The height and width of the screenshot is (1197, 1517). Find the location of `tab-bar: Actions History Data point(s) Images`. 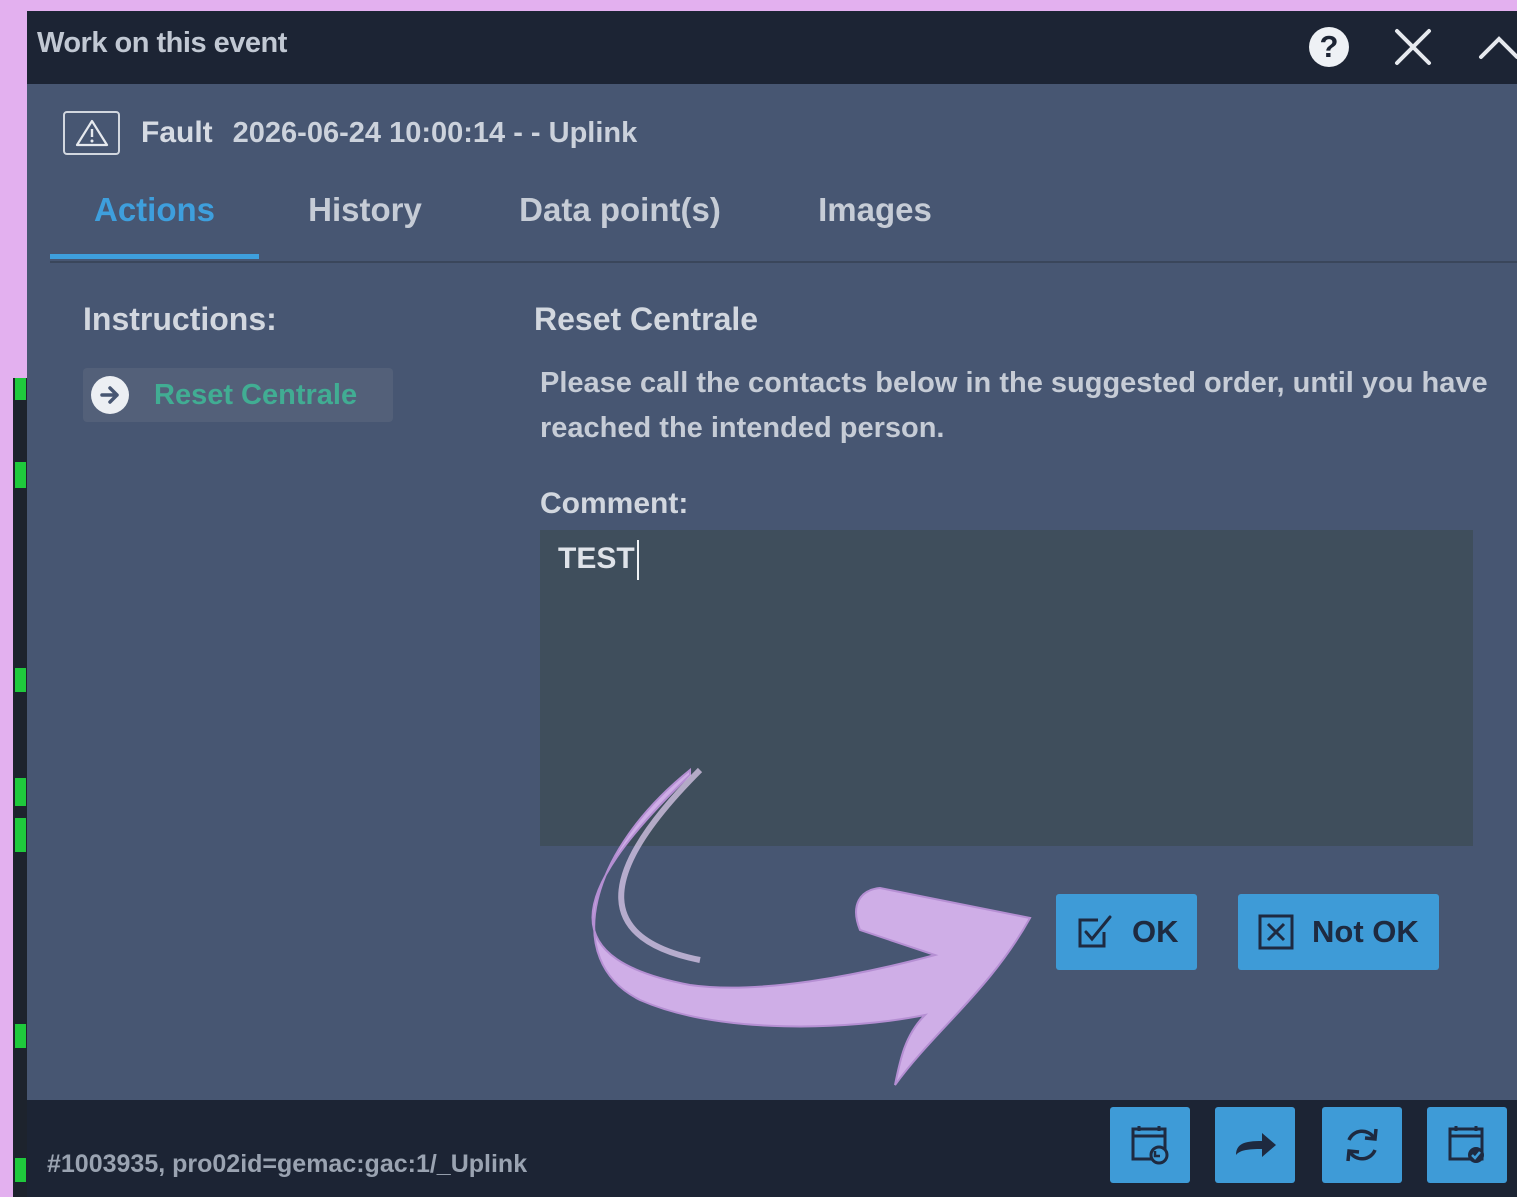

tab-bar: Actions History Data point(s) Images is located at coordinates (783, 222).